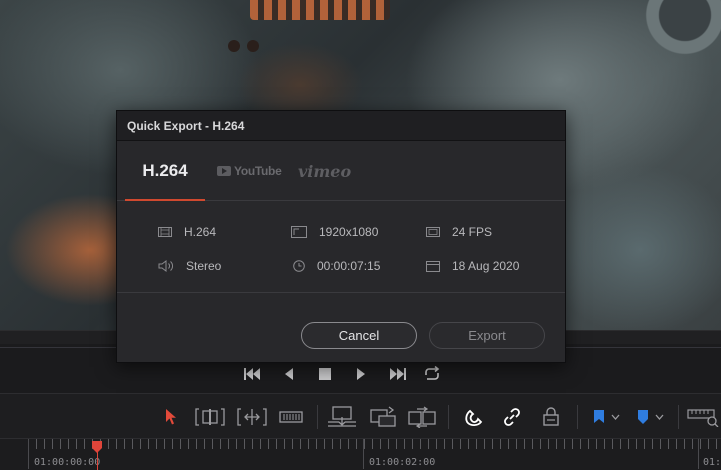 This screenshot has height=470, width=721. I want to click on zoom-timeline-button, so click(703, 417).